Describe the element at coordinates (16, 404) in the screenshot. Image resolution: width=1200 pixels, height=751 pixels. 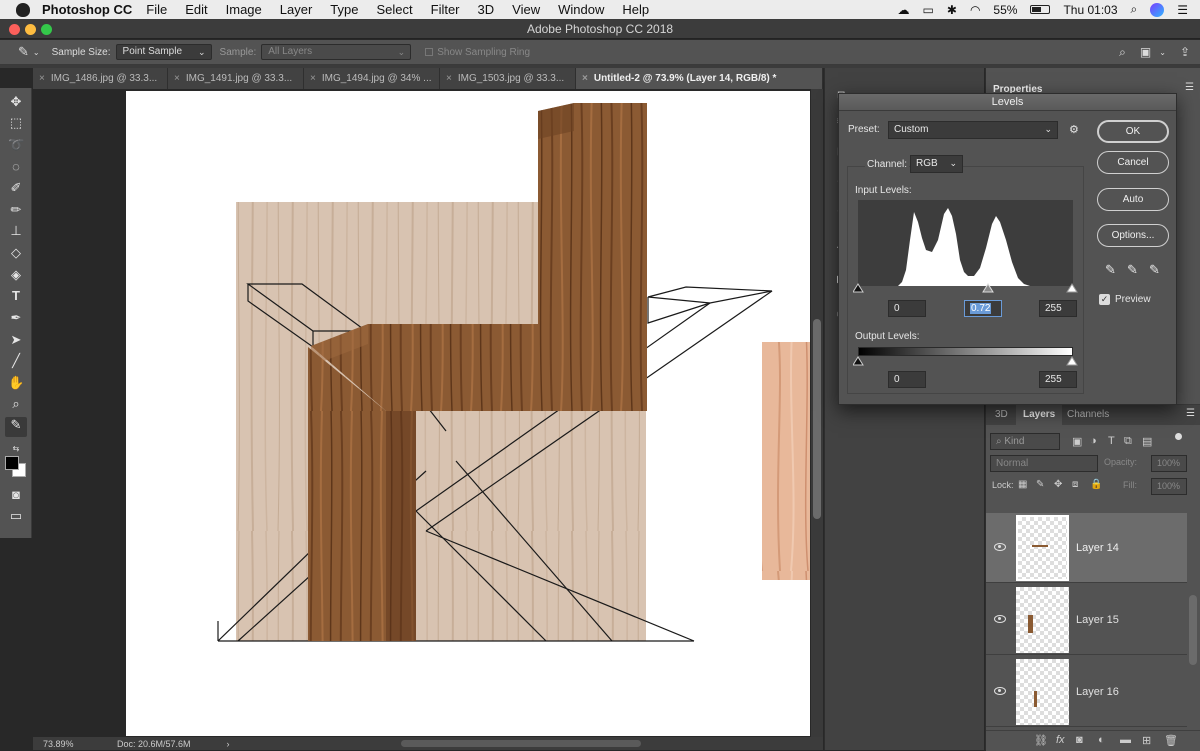
I see `zoom-tool-icon: ⌕` at that location.